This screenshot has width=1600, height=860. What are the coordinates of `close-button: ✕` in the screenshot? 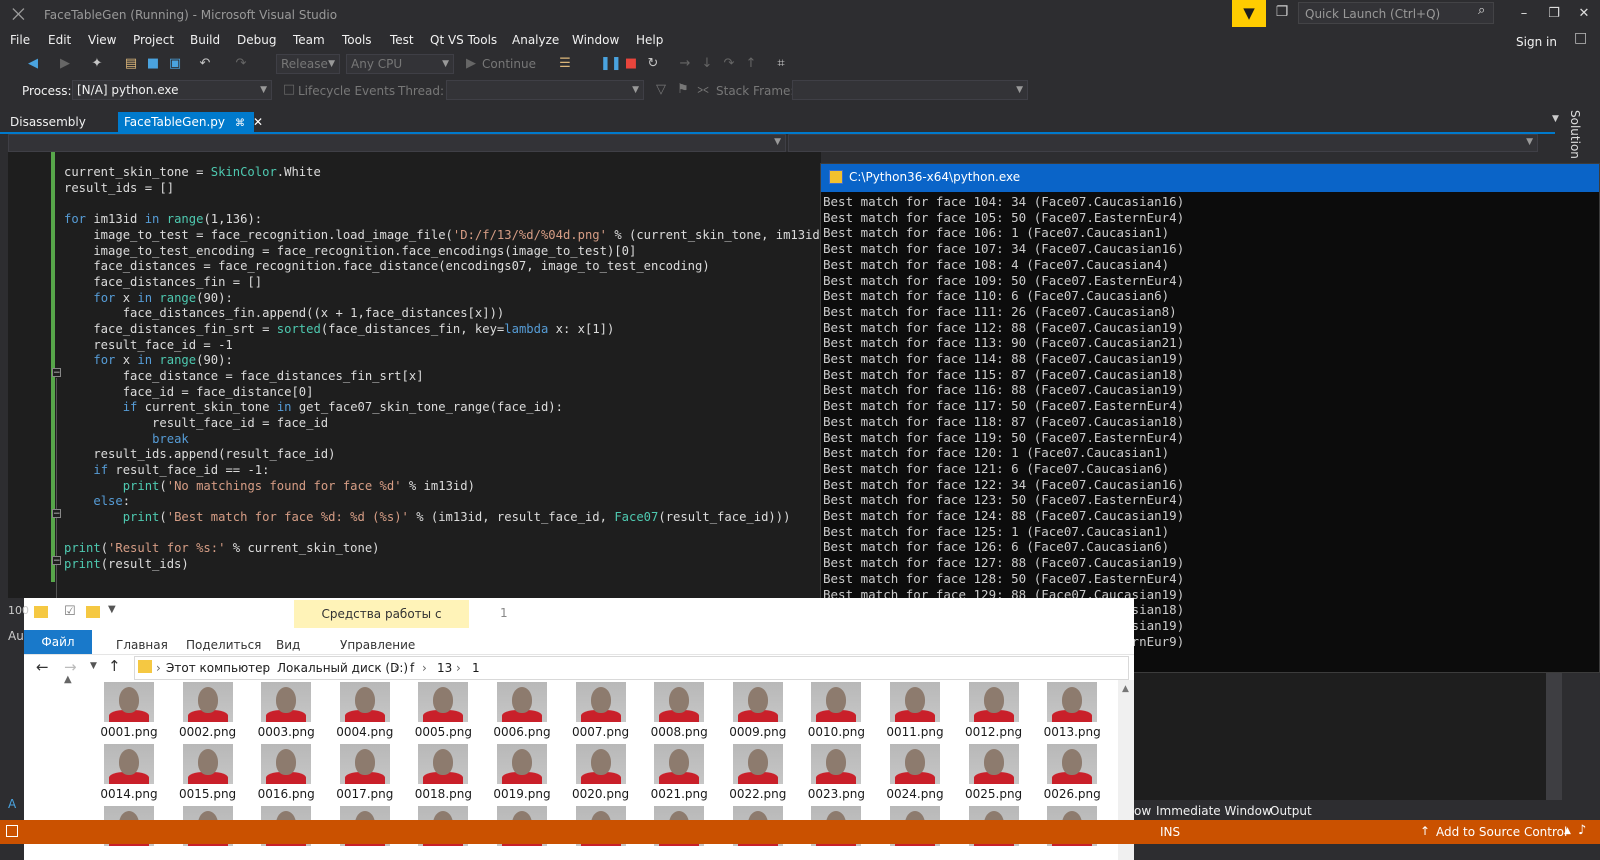 It's located at (1584, 14).